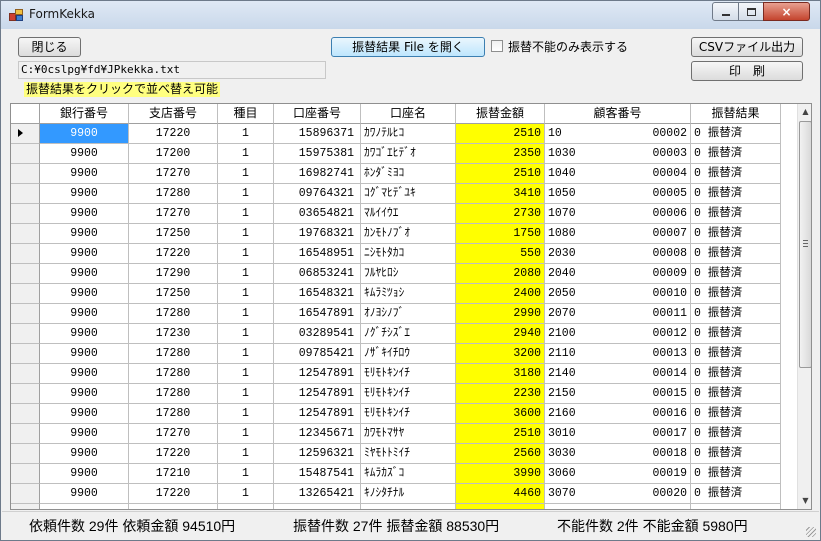 Image resolution: width=821 pixels, height=541 pixels. Describe the element at coordinates (618, 134) in the screenshot. I see `cell-customer: 10 00002` at that location.